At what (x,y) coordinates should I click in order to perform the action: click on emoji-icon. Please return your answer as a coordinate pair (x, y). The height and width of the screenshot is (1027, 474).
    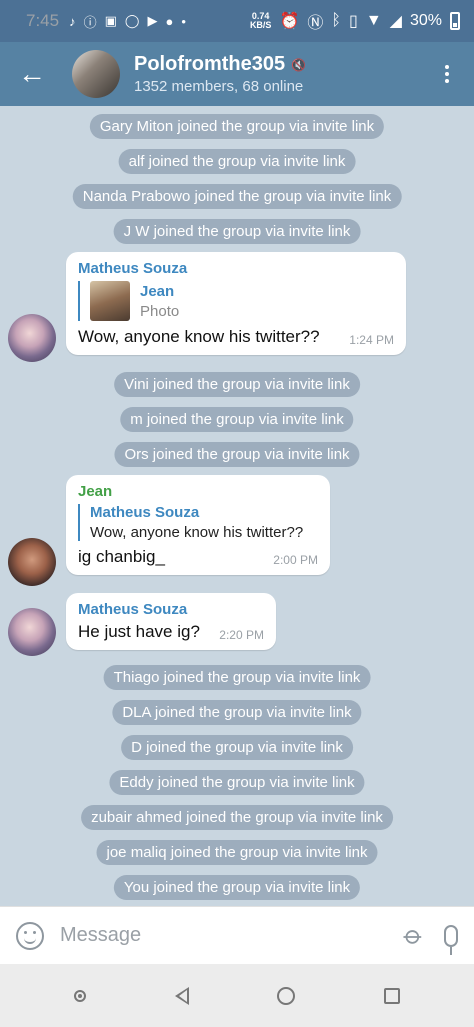
    Looking at the image, I should click on (30, 935).